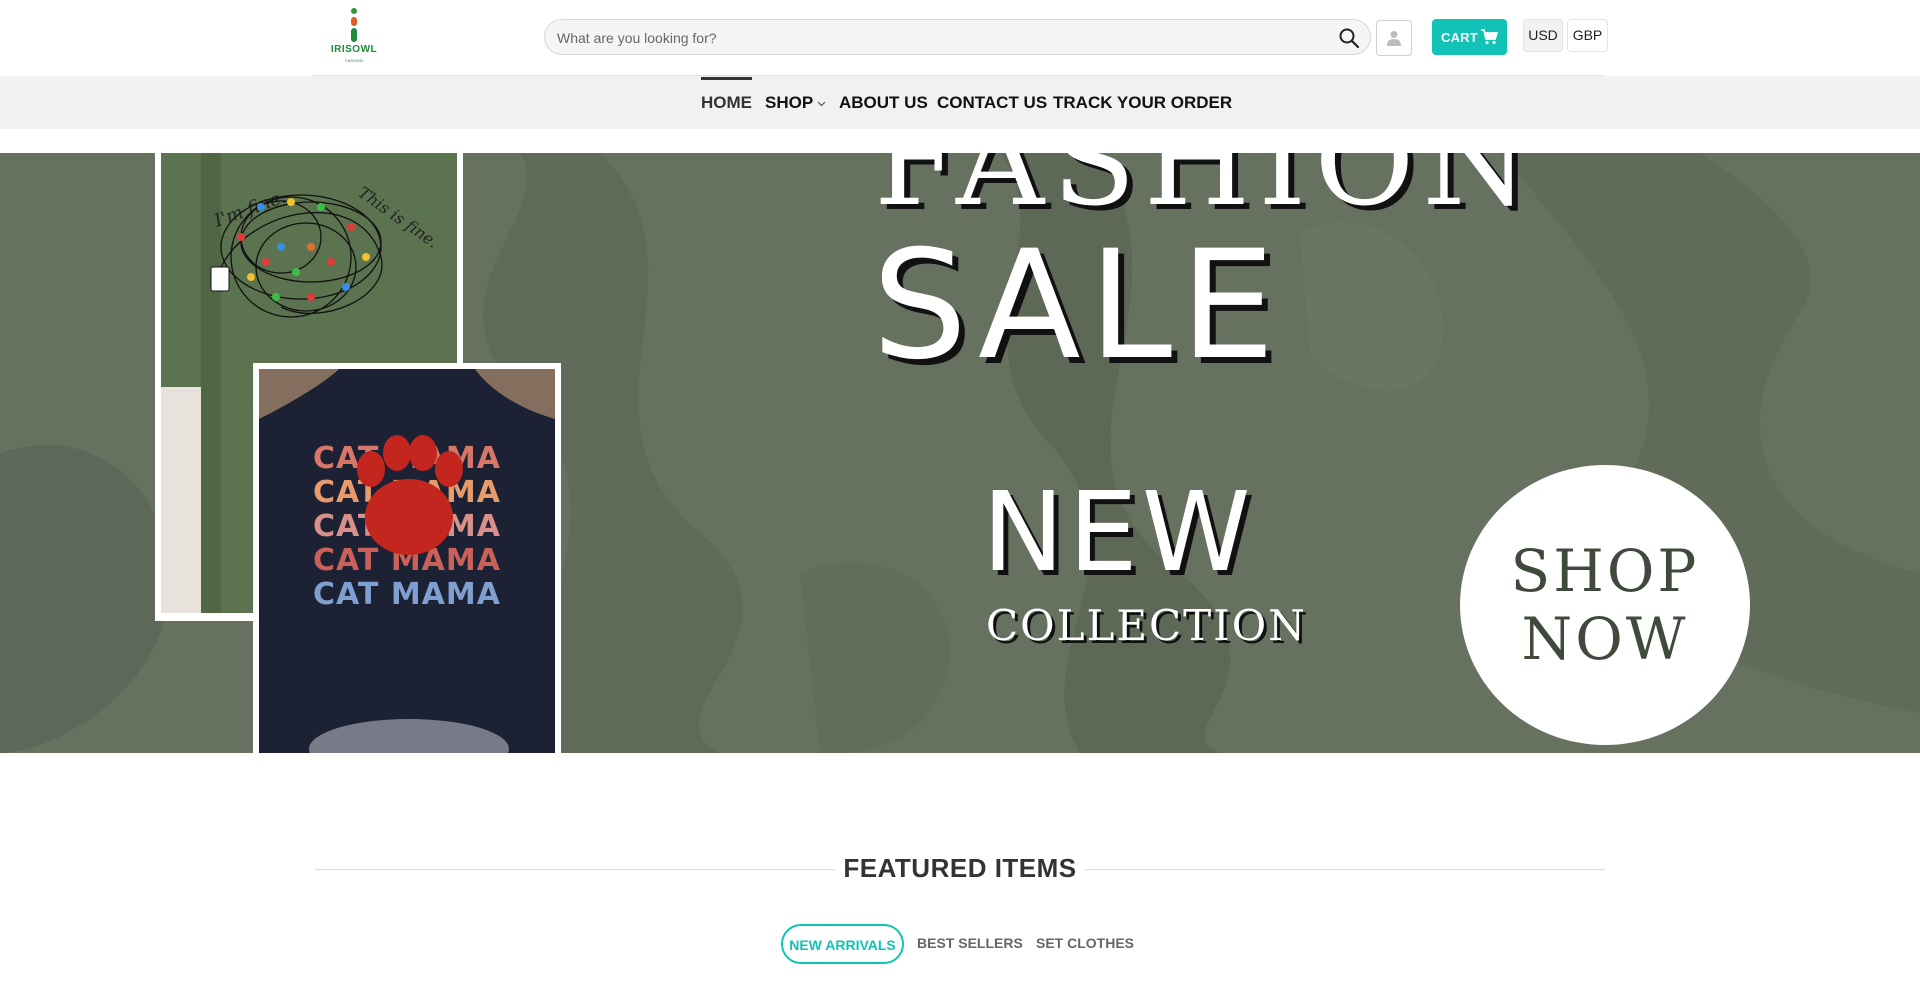 The height and width of the screenshot is (993, 1920). What do you see at coordinates (1605, 639) in the screenshot?
I see `shop-now-line2: NOW` at bounding box center [1605, 639].